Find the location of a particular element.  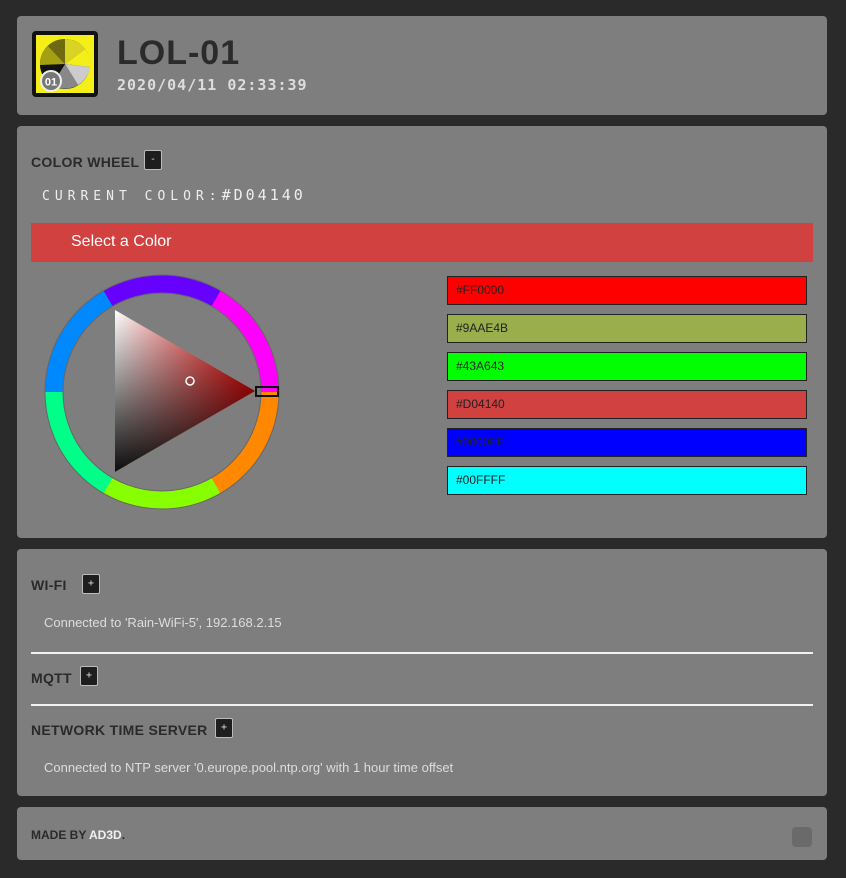

made-by-text: MADE BY AD3D. is located at coordinates (78, 835).